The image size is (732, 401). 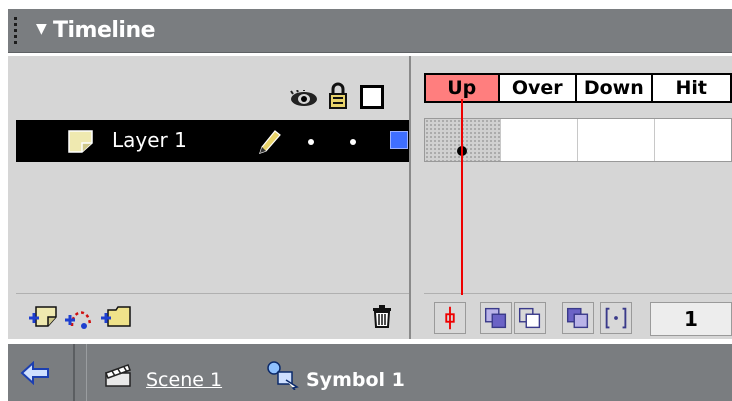 I want to click on frame-label-down: Down, so click(x=615, y=88).